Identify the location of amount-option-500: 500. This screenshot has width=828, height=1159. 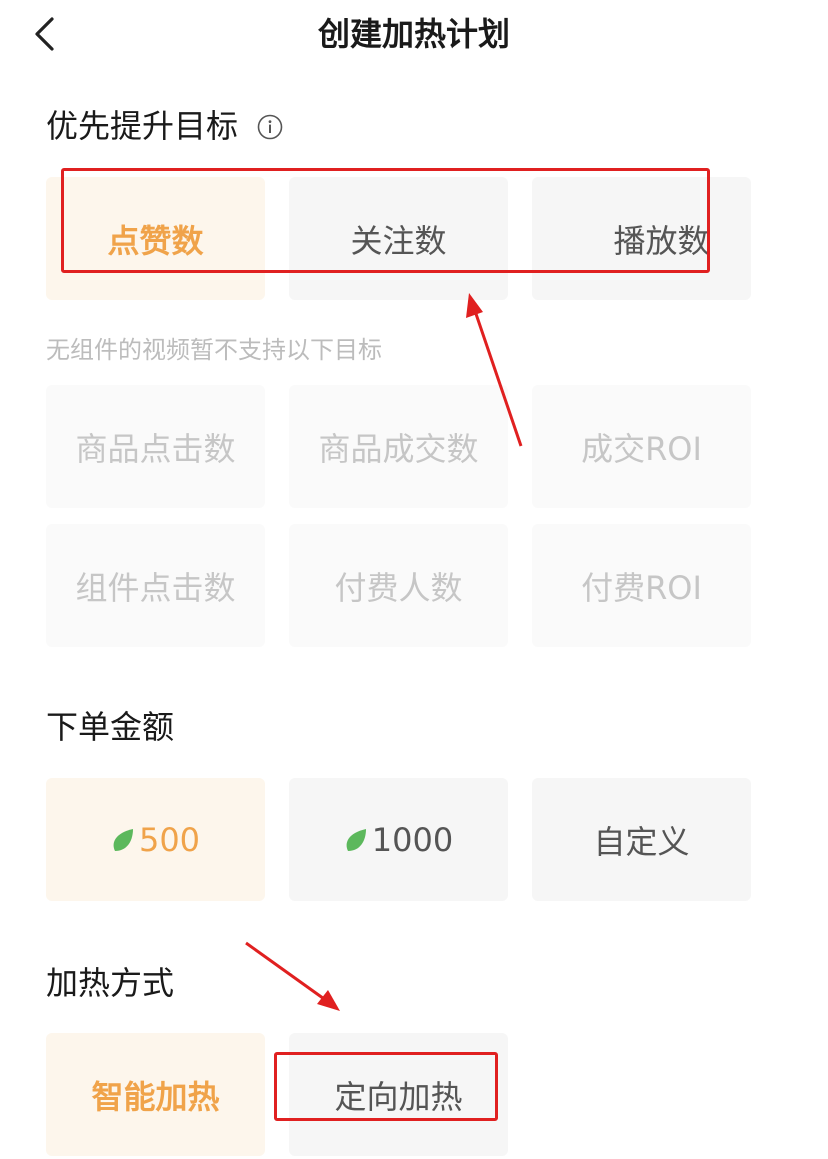
(155, 839).